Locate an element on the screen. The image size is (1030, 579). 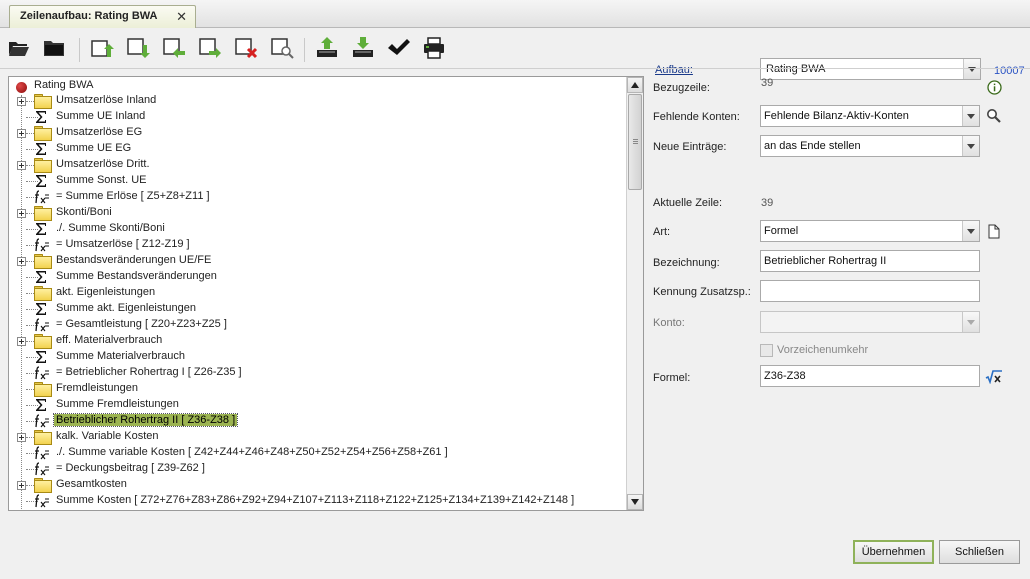
toolbar: Aufbau: Rating BWA 10007 is located at coordinates (515, 55).